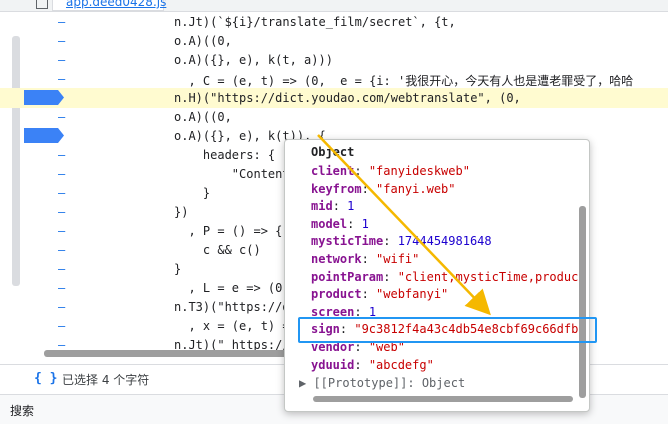 The height and width of the screenshot is (424, 668). I want to click on code-text: c && c(), so click(217, 250).